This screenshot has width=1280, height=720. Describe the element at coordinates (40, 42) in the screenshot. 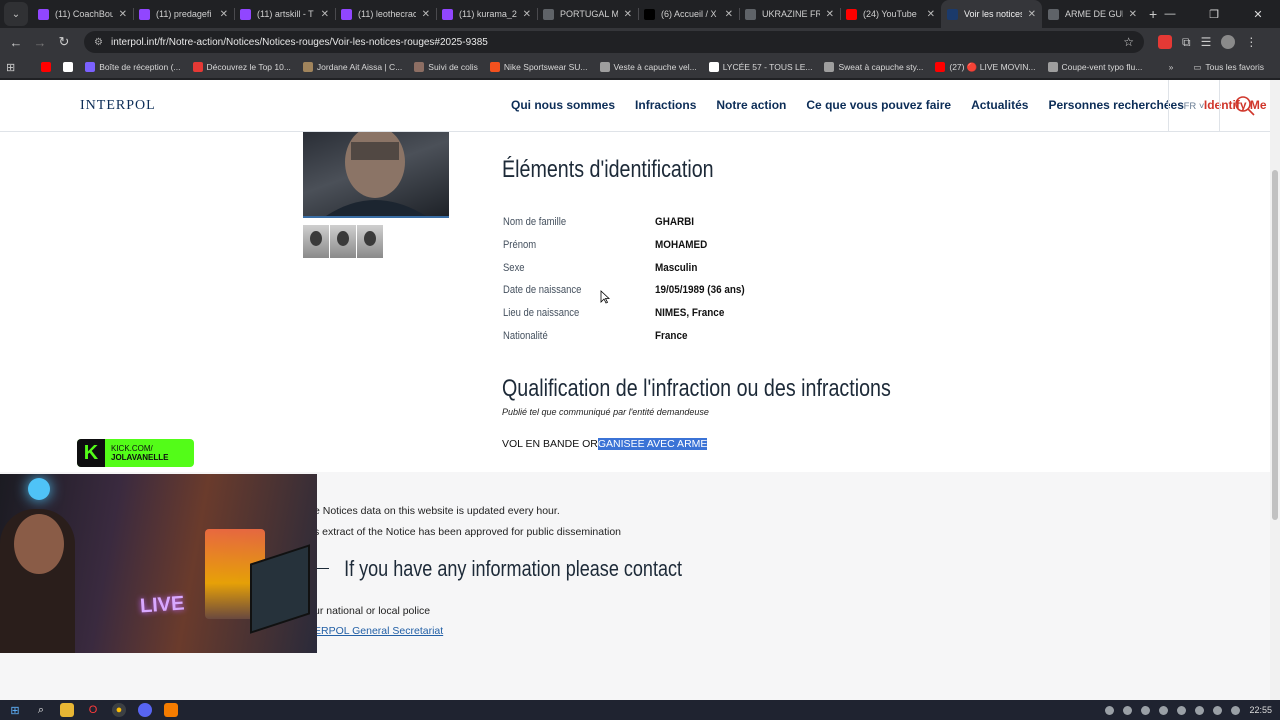

I see `forward-button: →` at that location.